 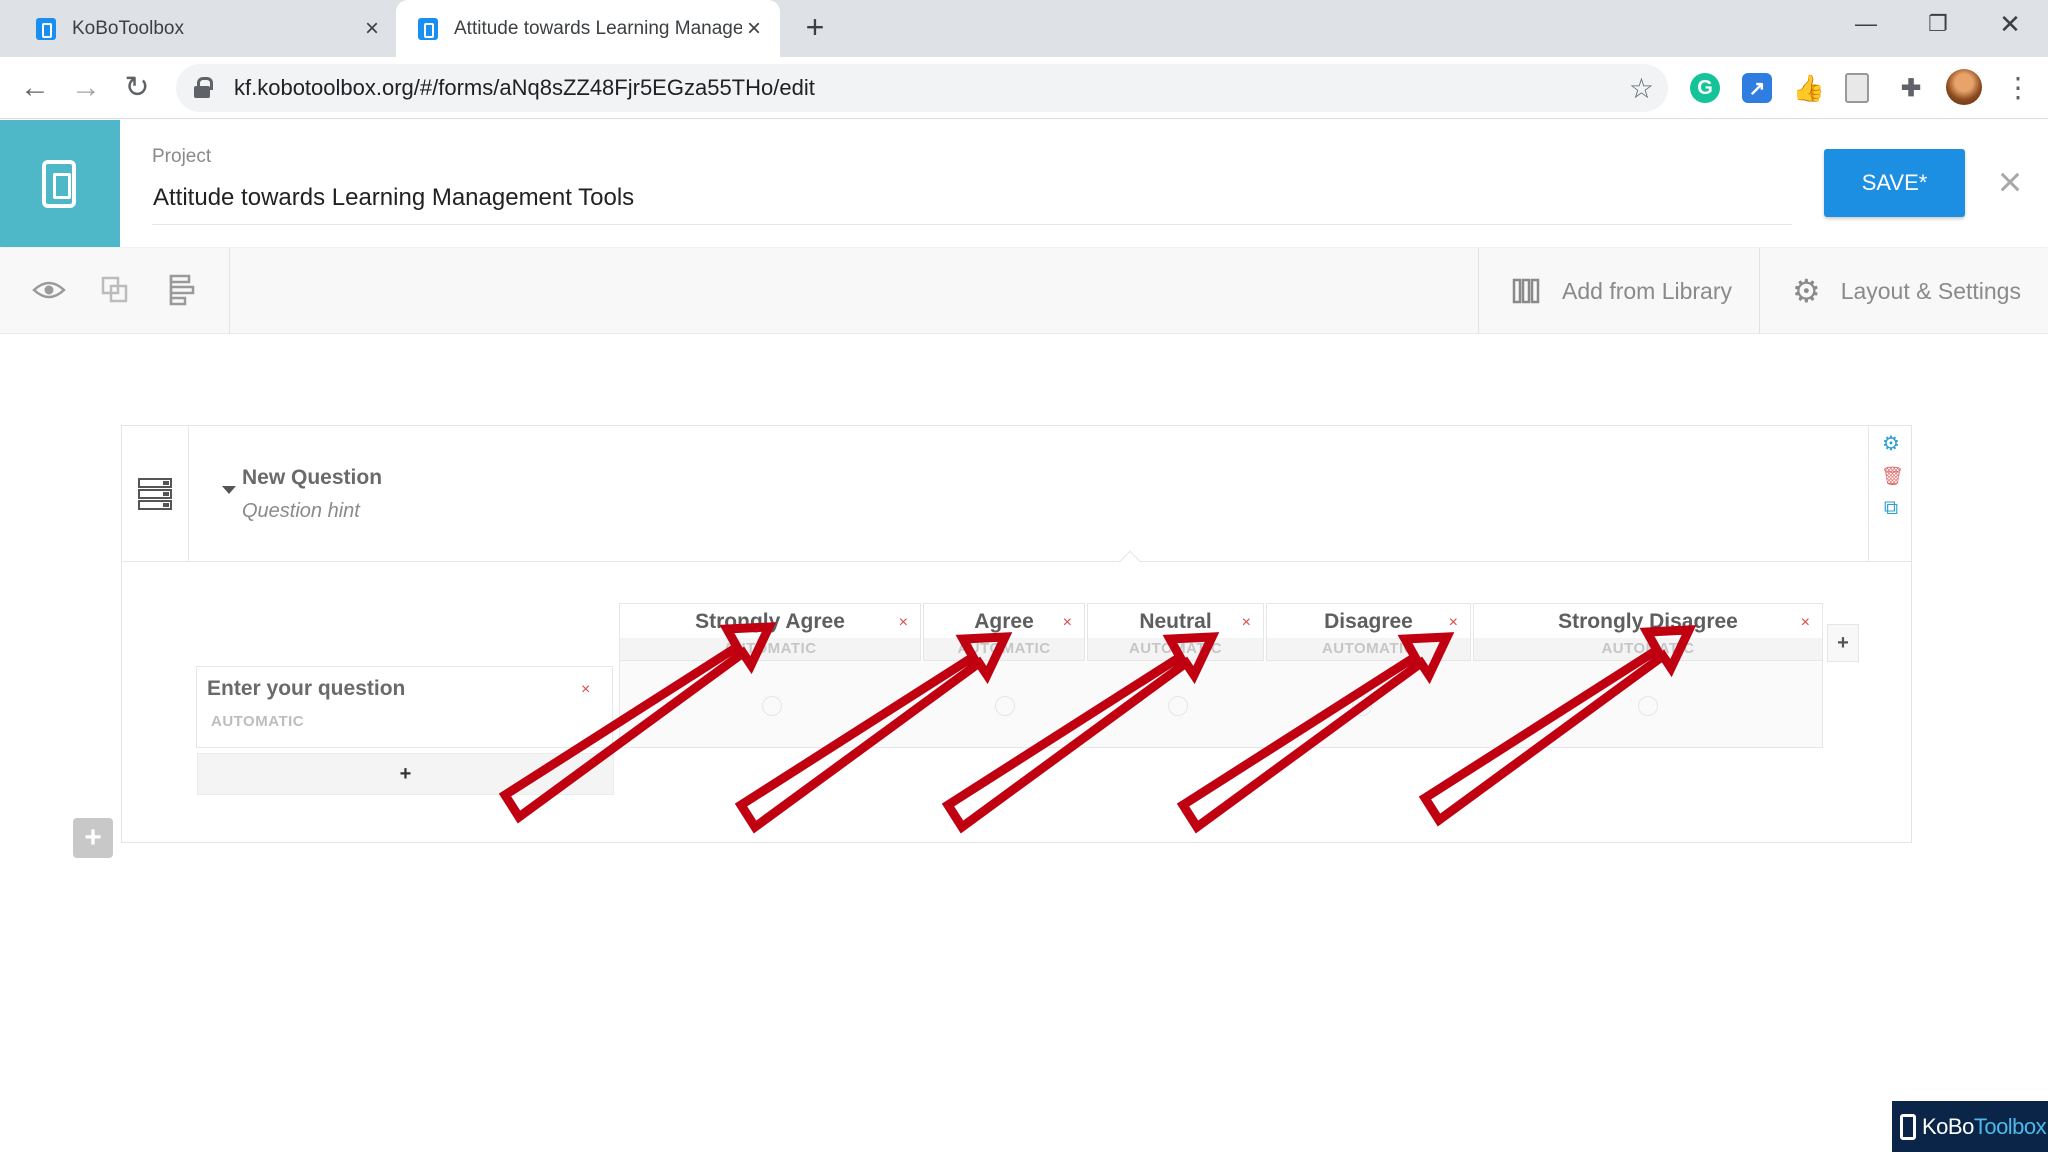 I want to click on form-toolbar: Add from Library ⚙ Layout & Settings, so click(x=1024, y=291).